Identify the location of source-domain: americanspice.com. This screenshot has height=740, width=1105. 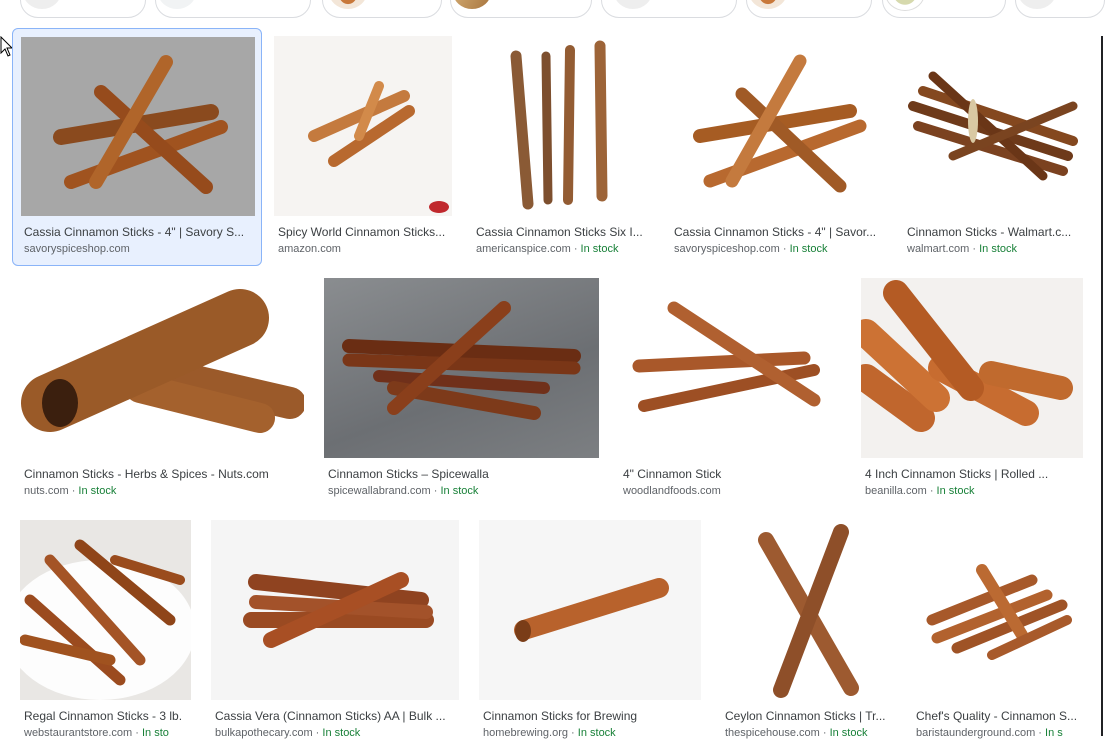
(523, 249).